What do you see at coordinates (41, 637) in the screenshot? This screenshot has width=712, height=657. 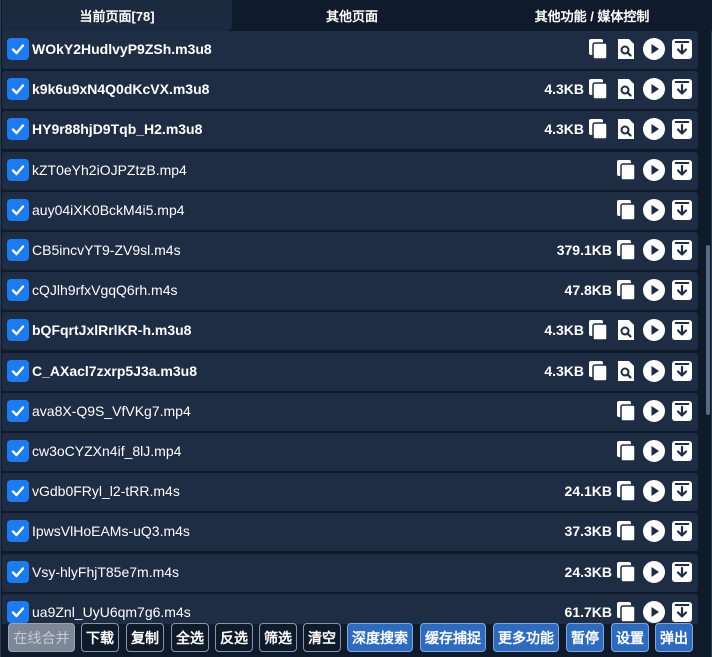 I see `merge-online-button: 在线合并` at bounding box center [41, 637].